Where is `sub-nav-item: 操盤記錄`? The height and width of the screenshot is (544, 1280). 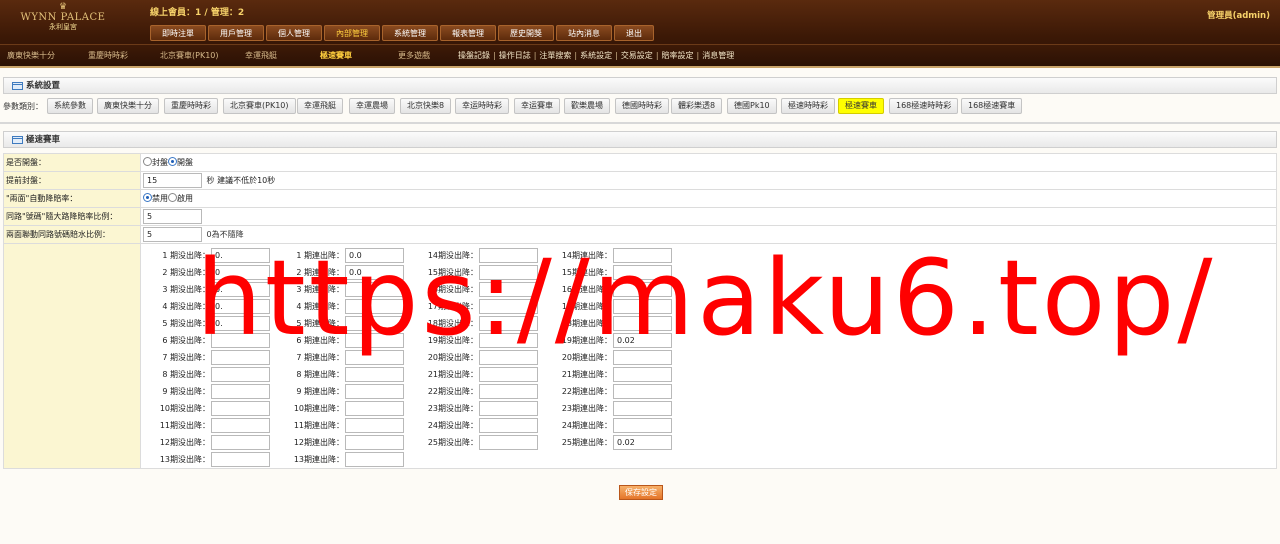
sub-nav-item: 操盤記錄 is located at coordinates (474, 55).